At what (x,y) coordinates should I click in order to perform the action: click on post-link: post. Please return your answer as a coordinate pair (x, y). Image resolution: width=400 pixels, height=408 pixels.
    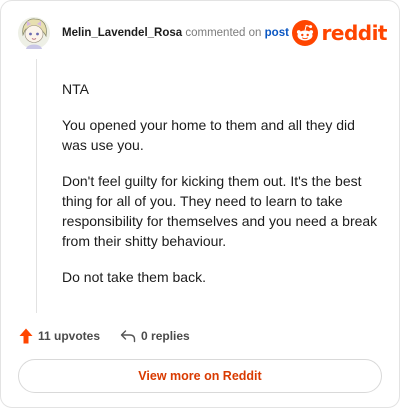
    Looking at the image, I should click on (277, 33).